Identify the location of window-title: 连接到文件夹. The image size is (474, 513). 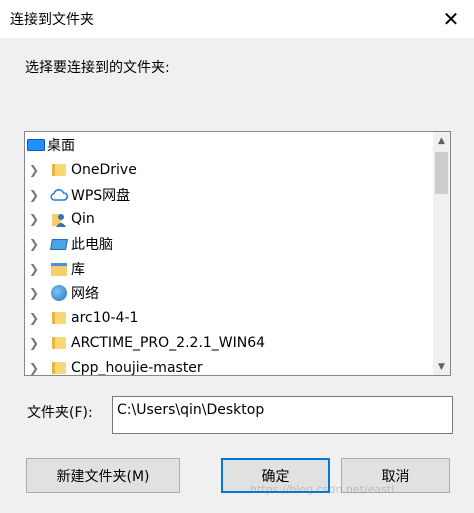
(52, 20).